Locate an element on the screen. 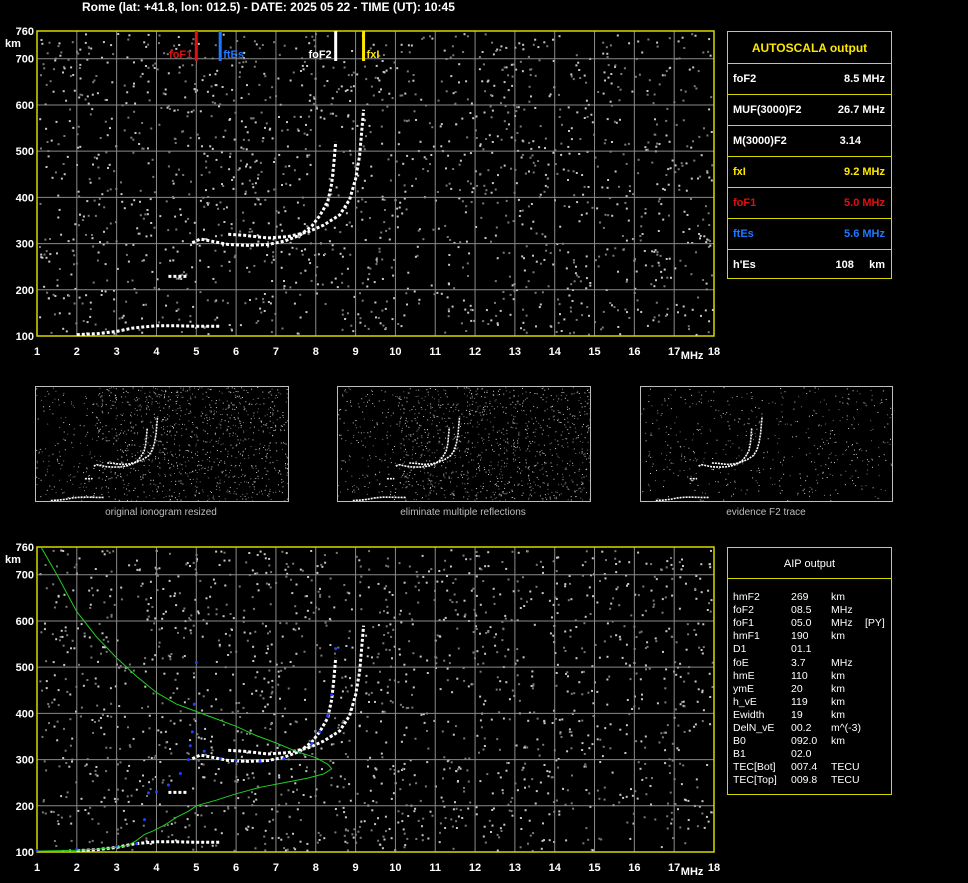 This screenshot has height=883, width=968. x-tick-label: 7 is located at coordinates (276, 352).